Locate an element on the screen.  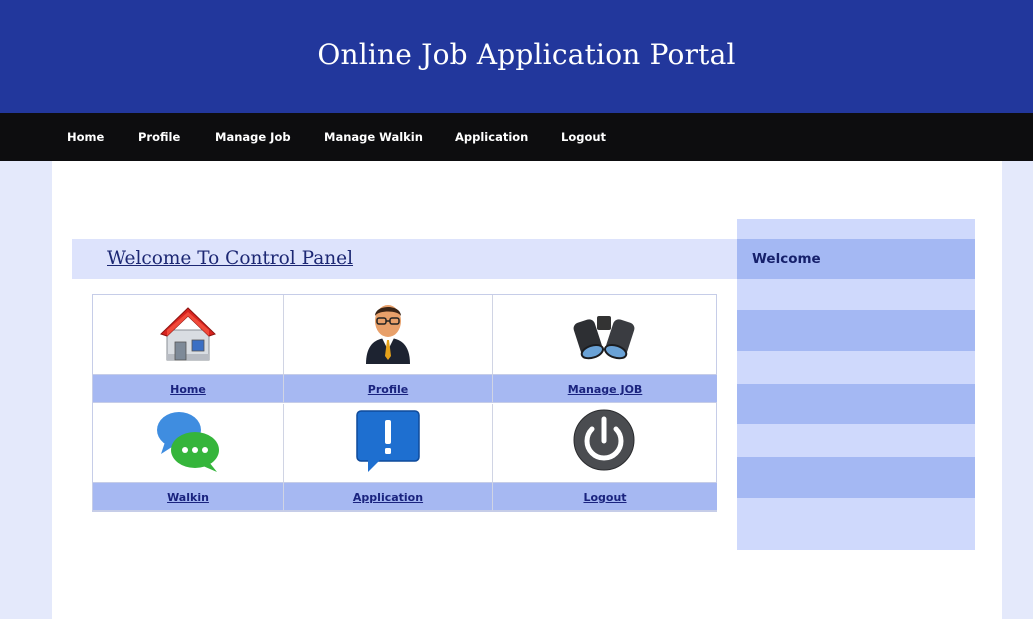
binoculars-icon is located at coordinates (604, 334).